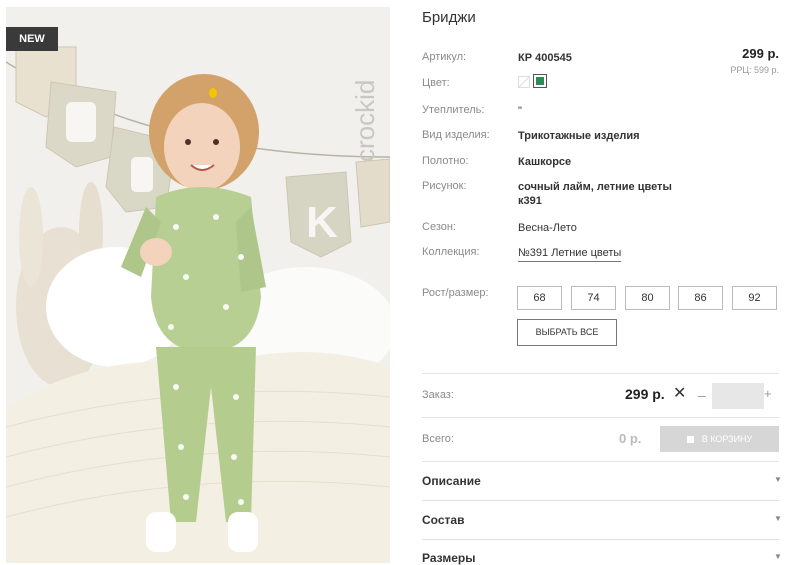  Describe the element at coordinates (439, 227) in the screenshot. I see `spec-label: Сезон:` at that location.